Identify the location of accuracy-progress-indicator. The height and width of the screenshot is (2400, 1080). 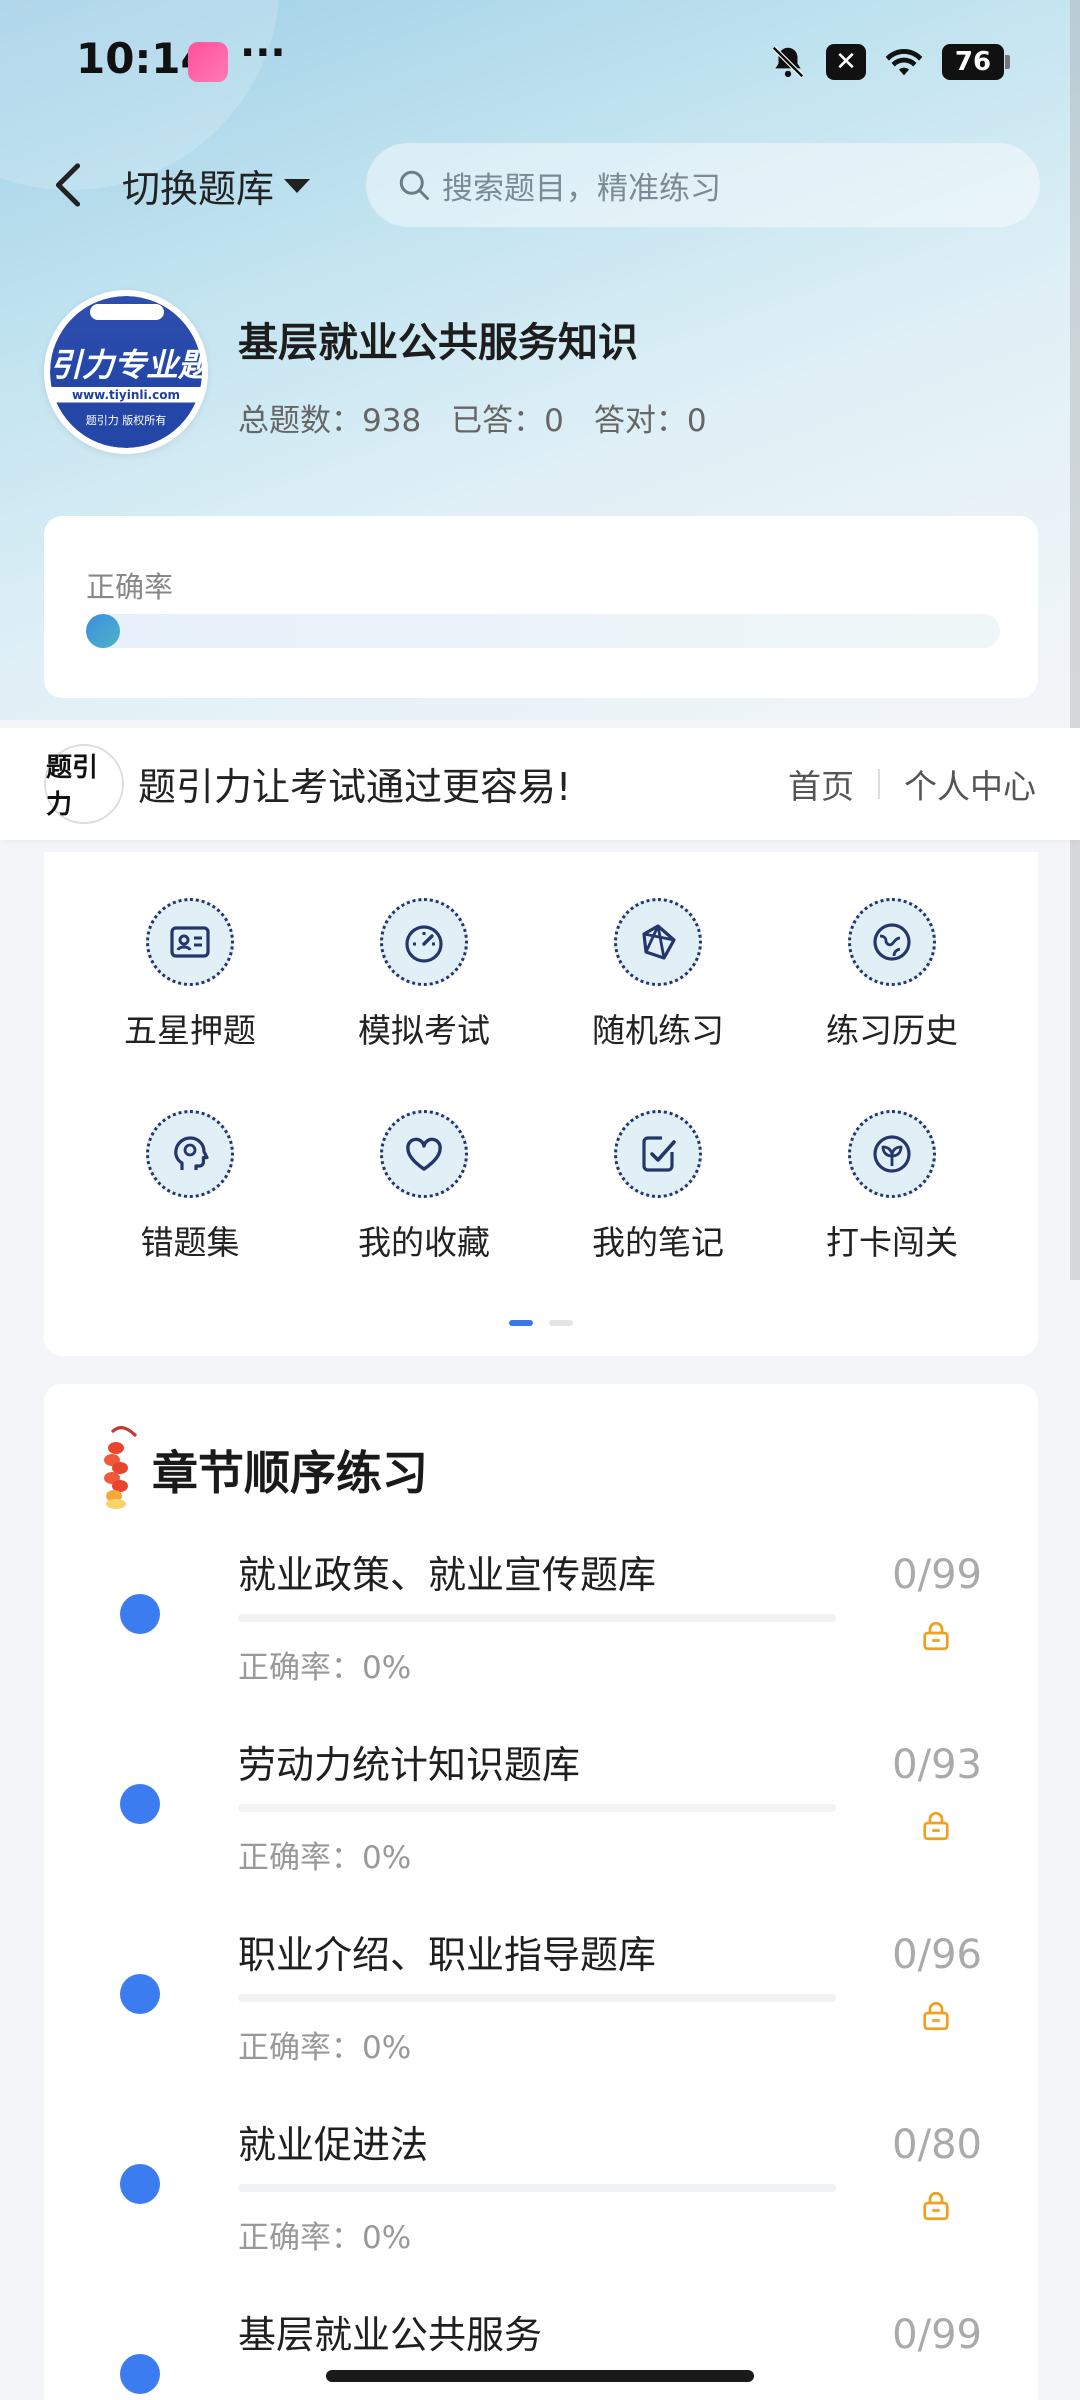
(103, 631).